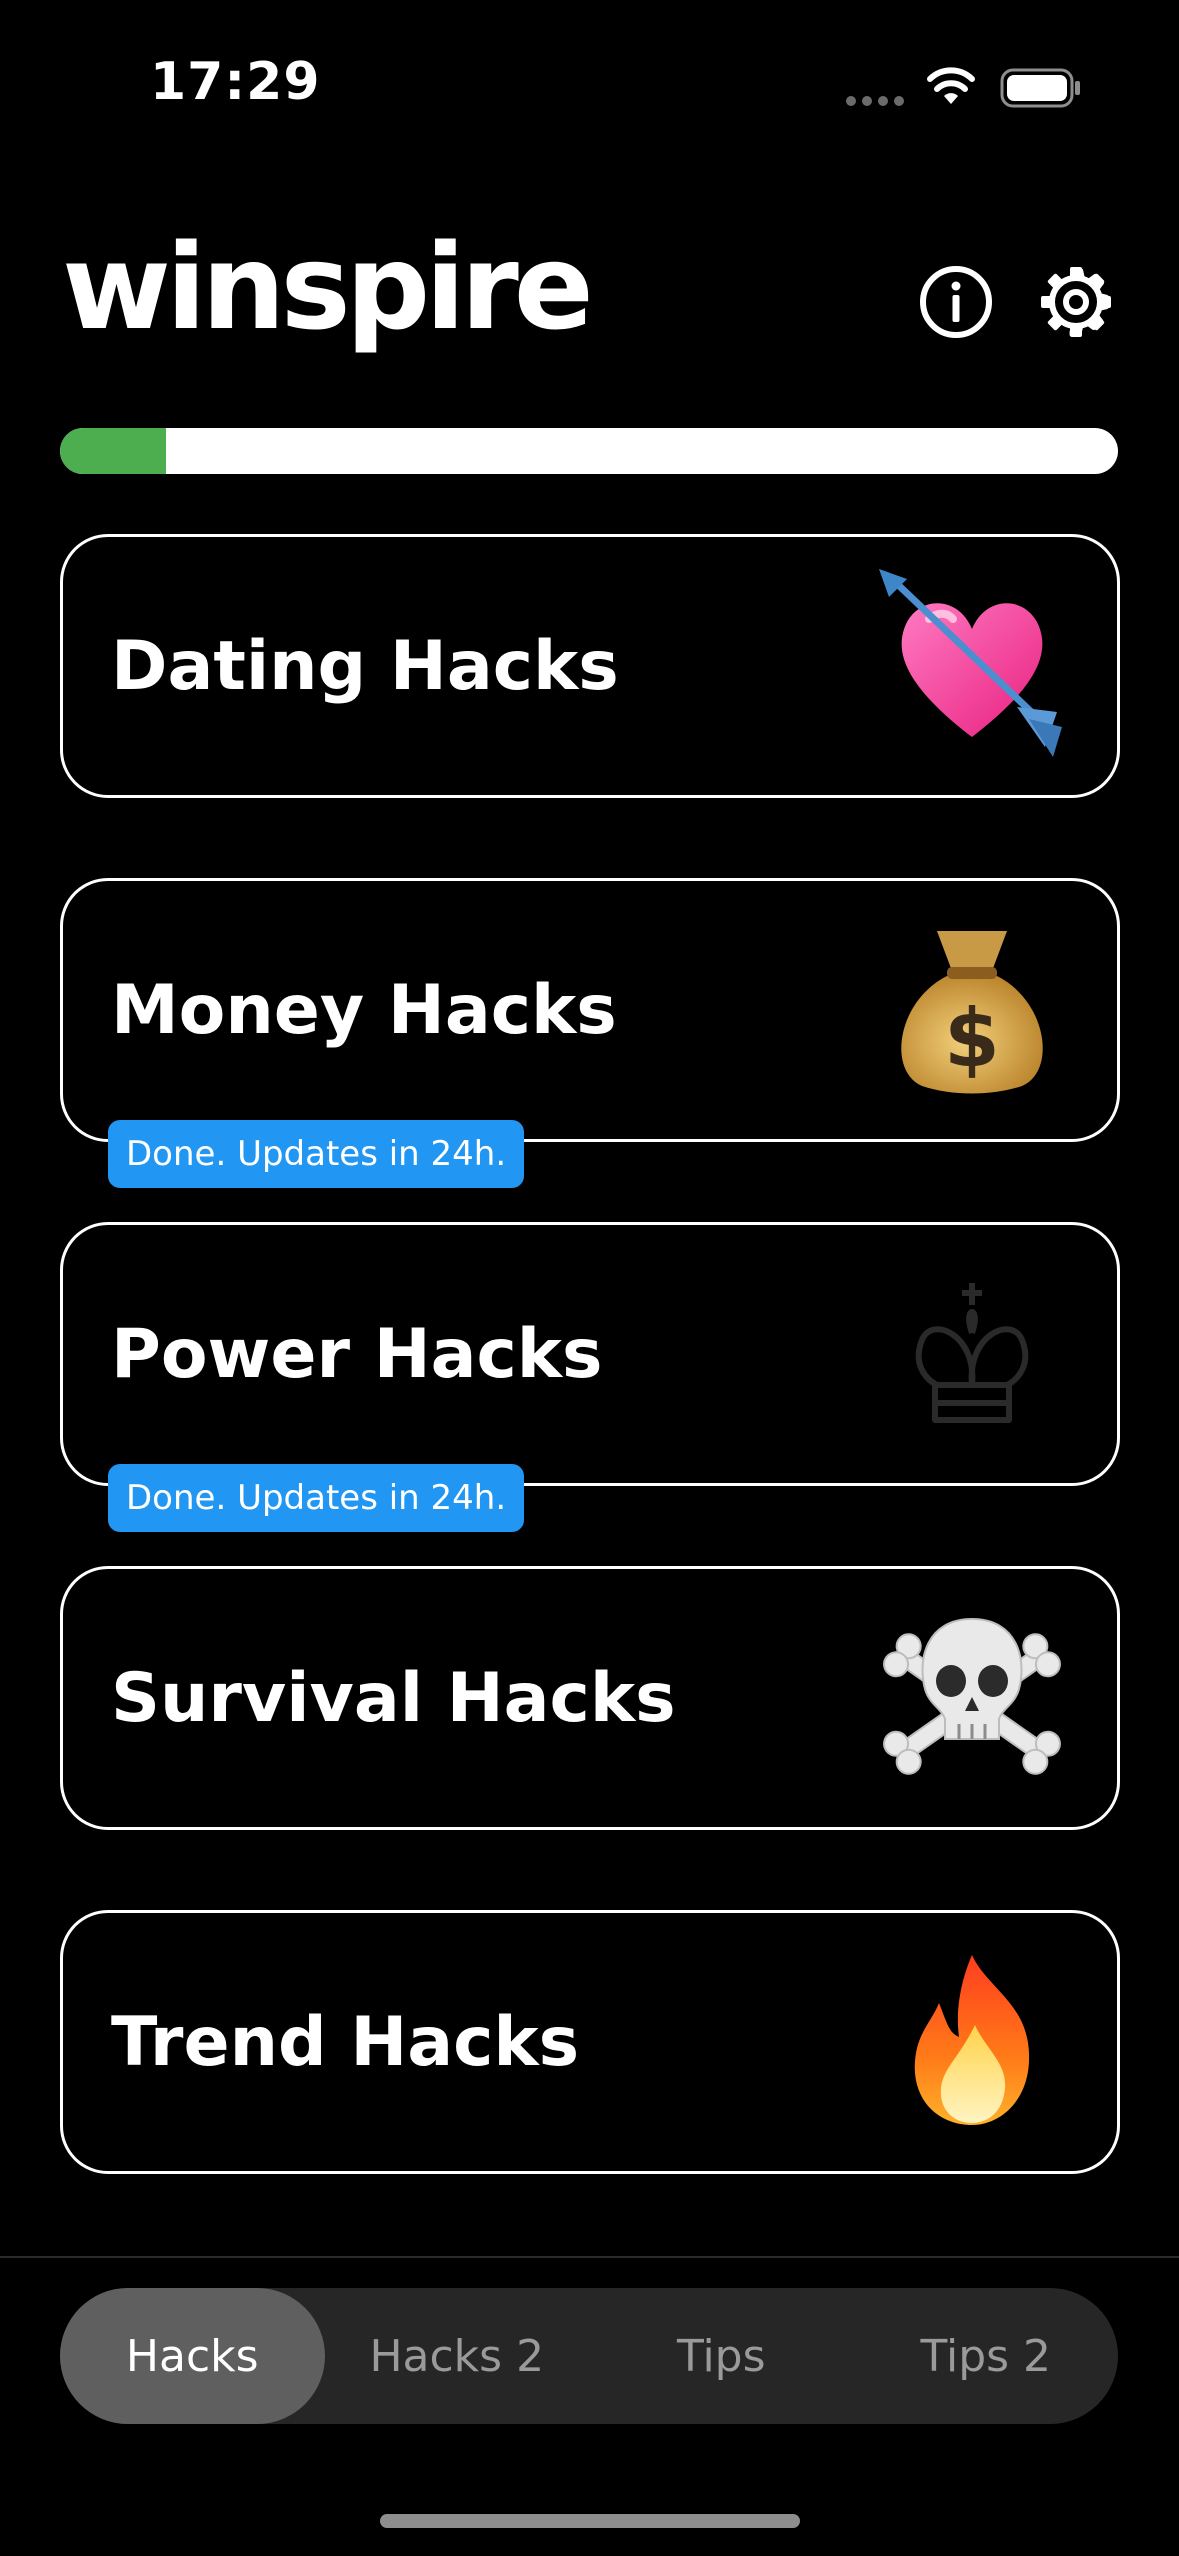 This screenshot has height=2556, width=1179. What do you see at coordinates (589, 85) in the screenshot?
I see `status-bar: 17:29` at bounding box center [589, 85].